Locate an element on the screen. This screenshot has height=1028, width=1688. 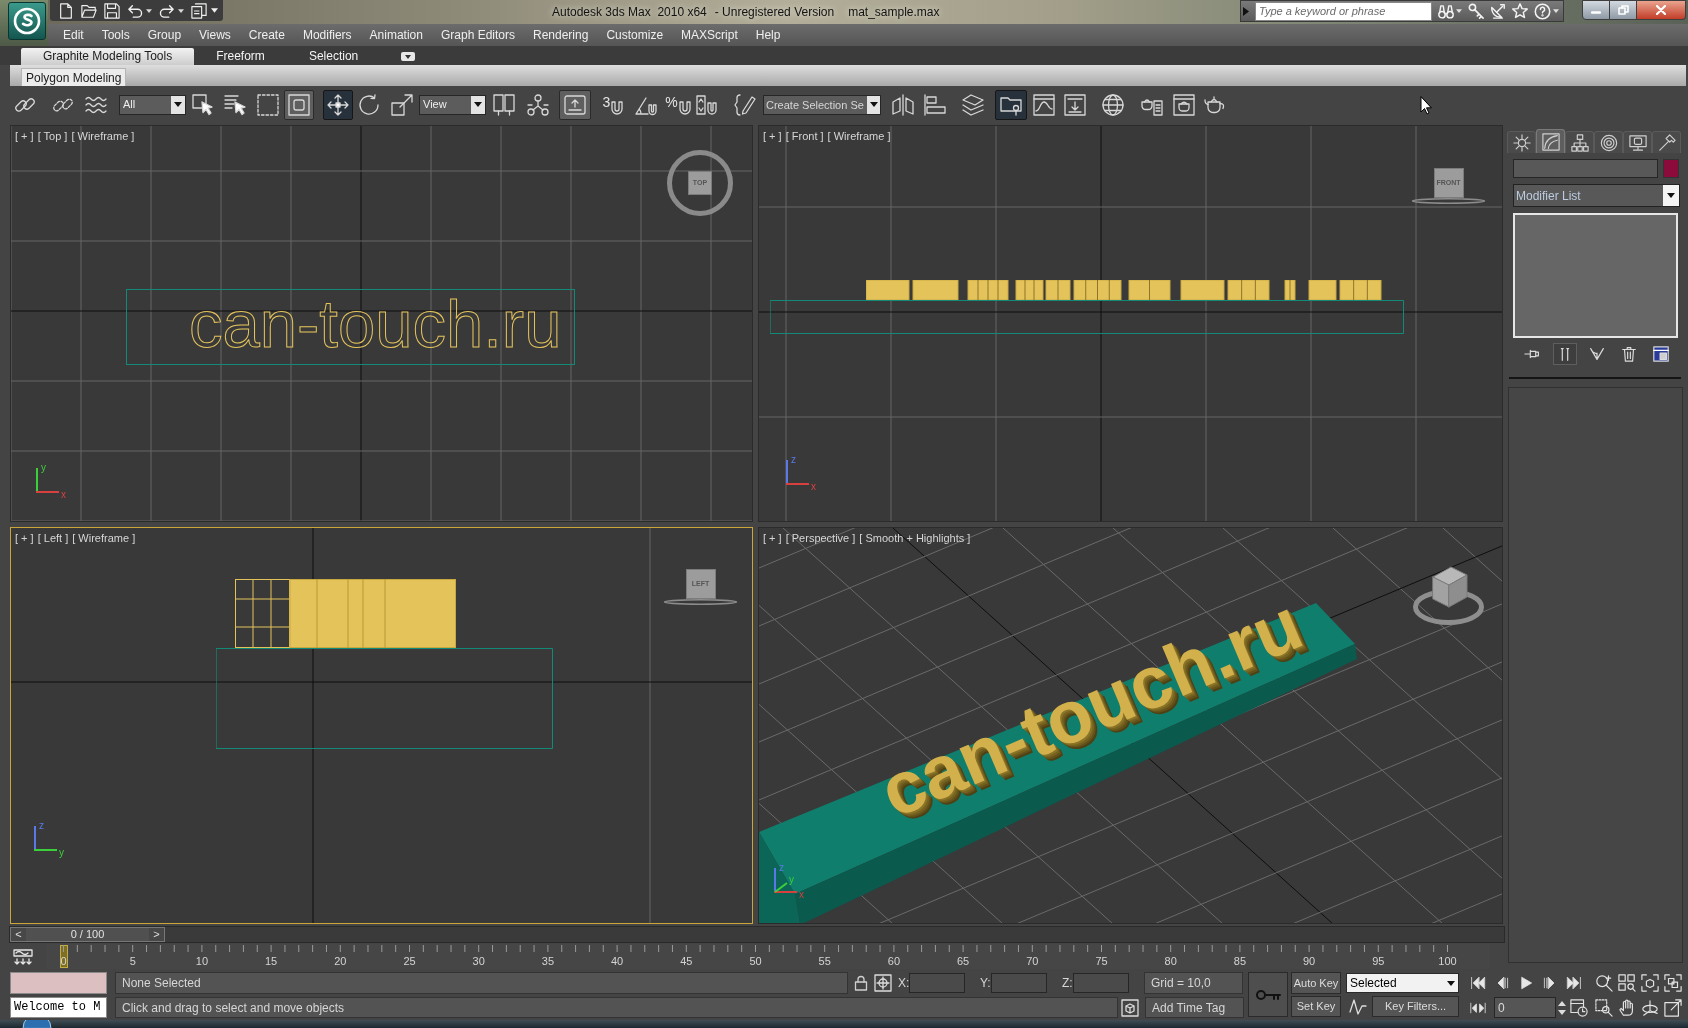
menu-item: Help is located at coordinates (768, 35).